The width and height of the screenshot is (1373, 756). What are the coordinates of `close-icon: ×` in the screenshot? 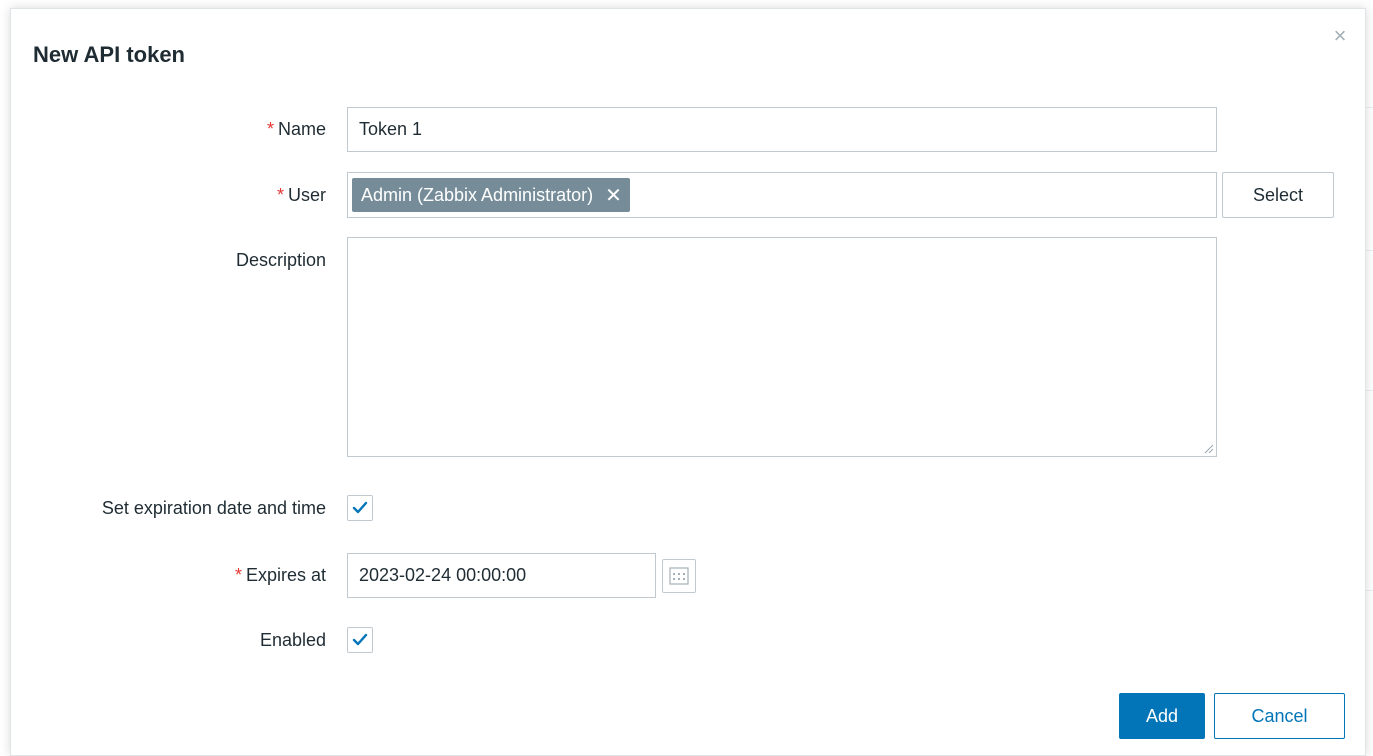 It's located at (1340, 36).